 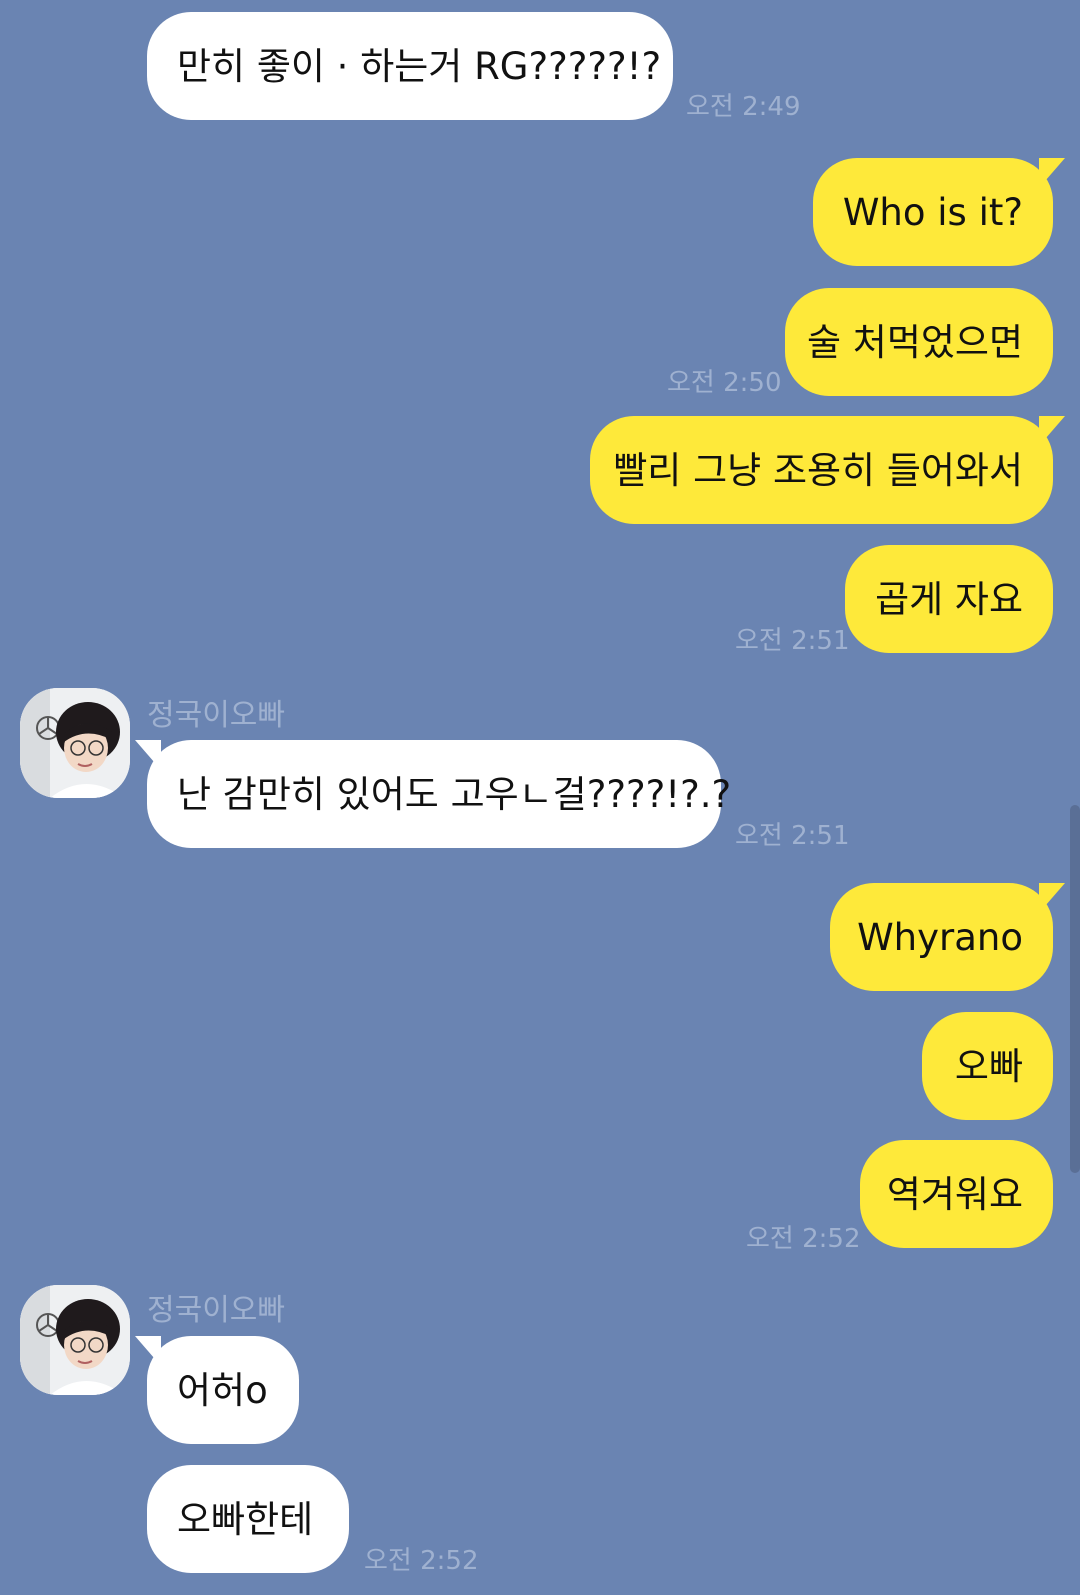 I want to click on message-bubble-incoming: 난 감만히 있어도 고우ㄴ걸????!?.?, so click(x=433, y=794).